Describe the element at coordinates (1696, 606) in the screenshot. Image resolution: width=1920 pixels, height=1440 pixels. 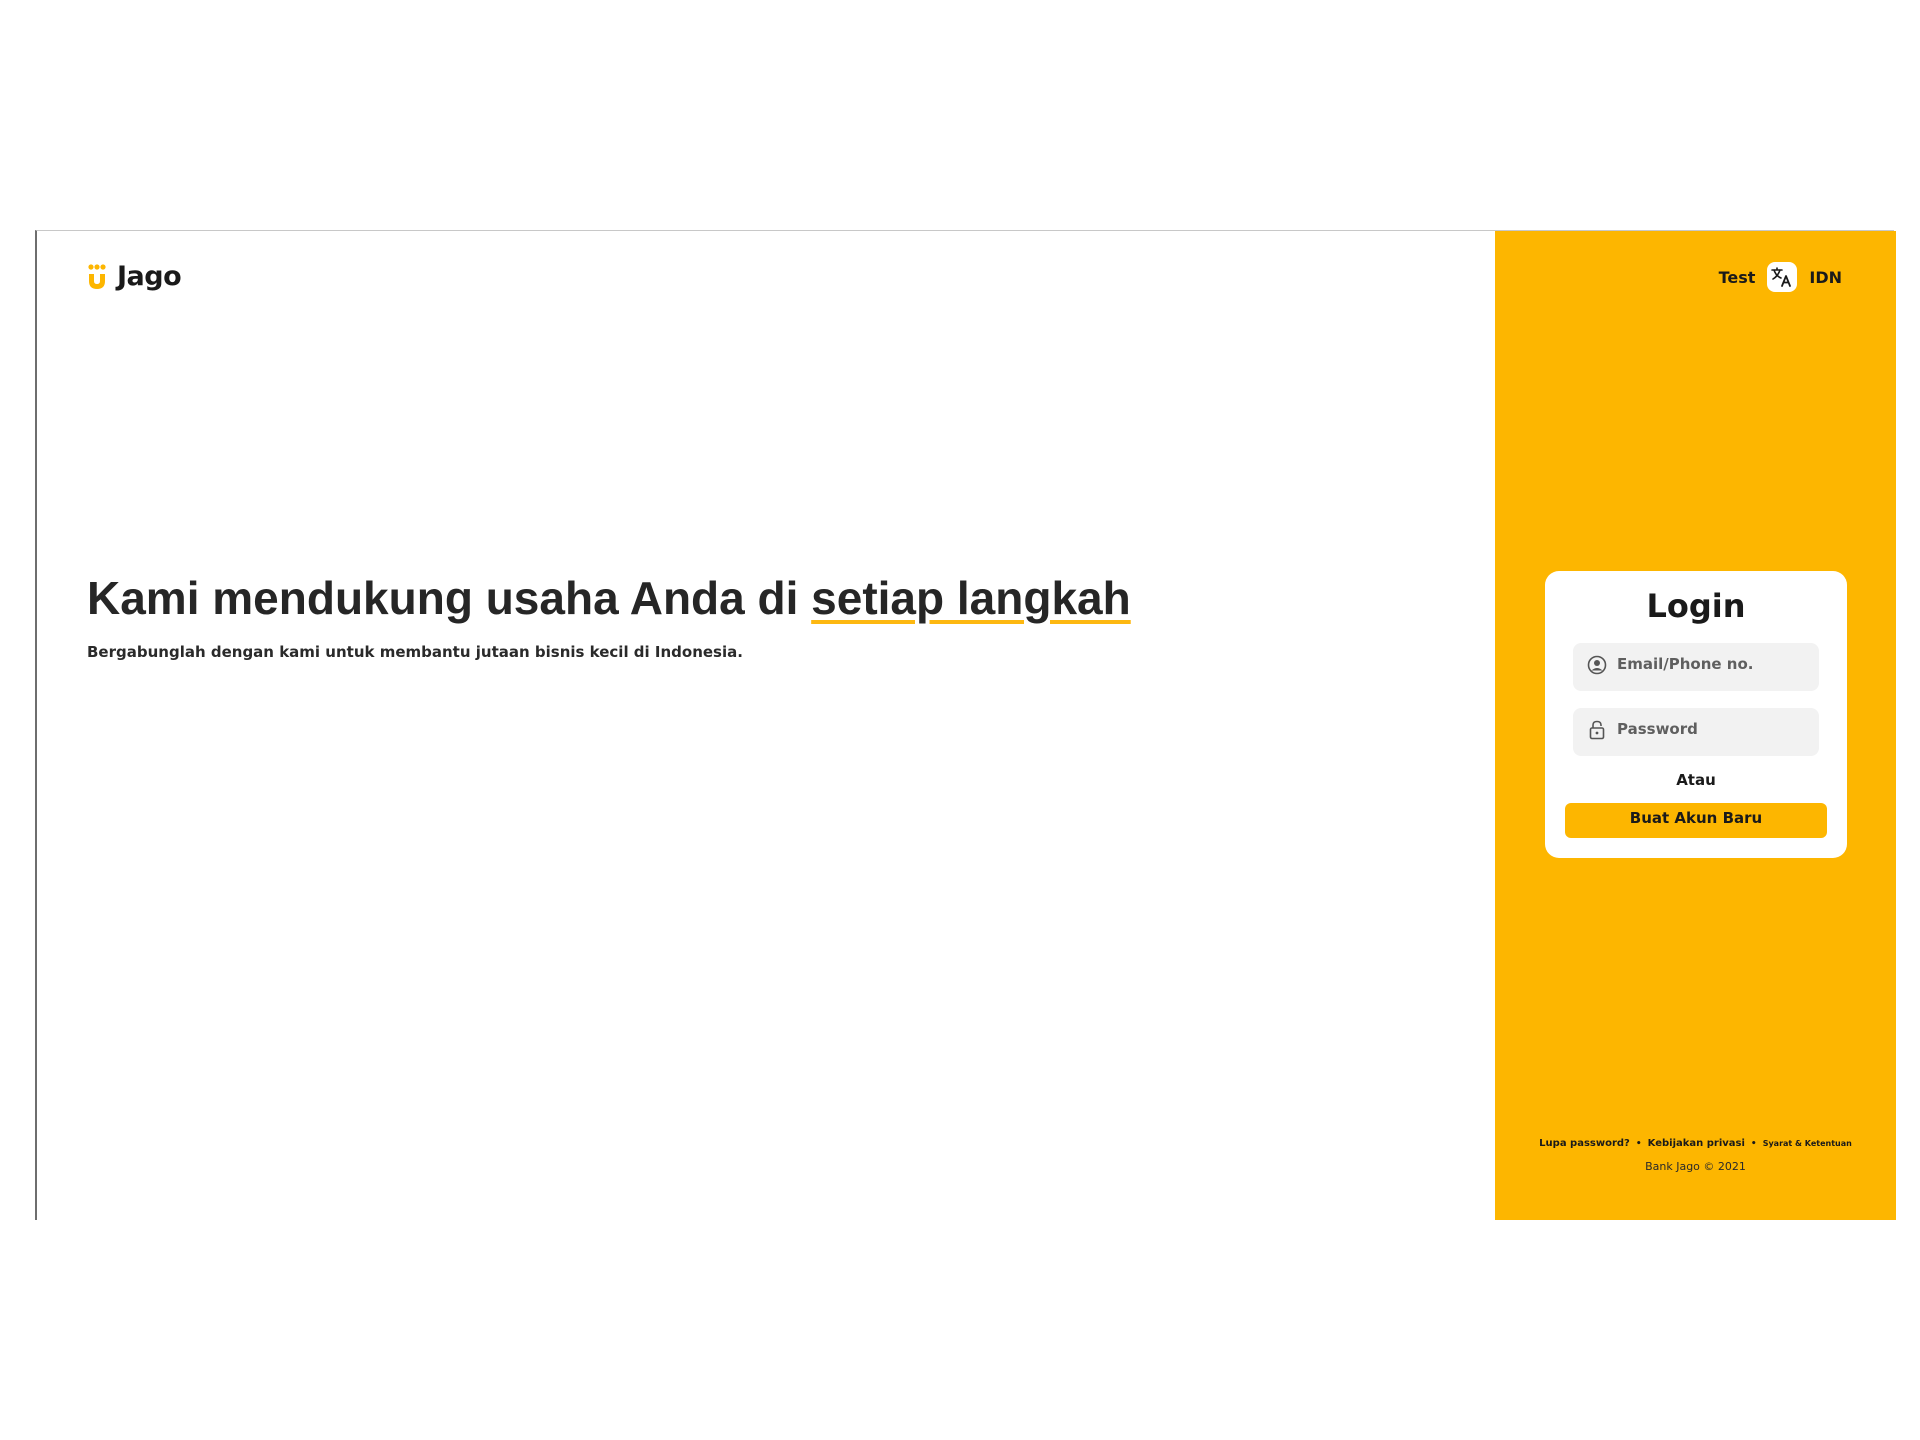
I see `login-title: Login` at that location.